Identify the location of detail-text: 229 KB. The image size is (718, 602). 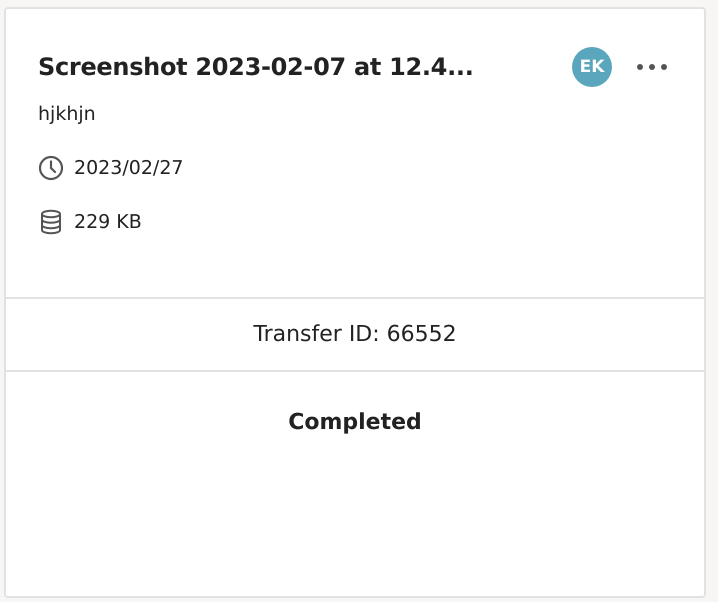
(108, 222).